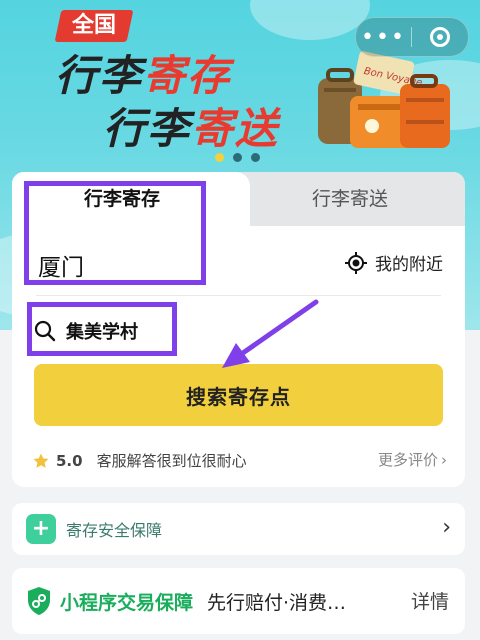 The height and width of the screenshot is (640, 480). I want to click on tab-label: 行李寄送, so click(350, 199).